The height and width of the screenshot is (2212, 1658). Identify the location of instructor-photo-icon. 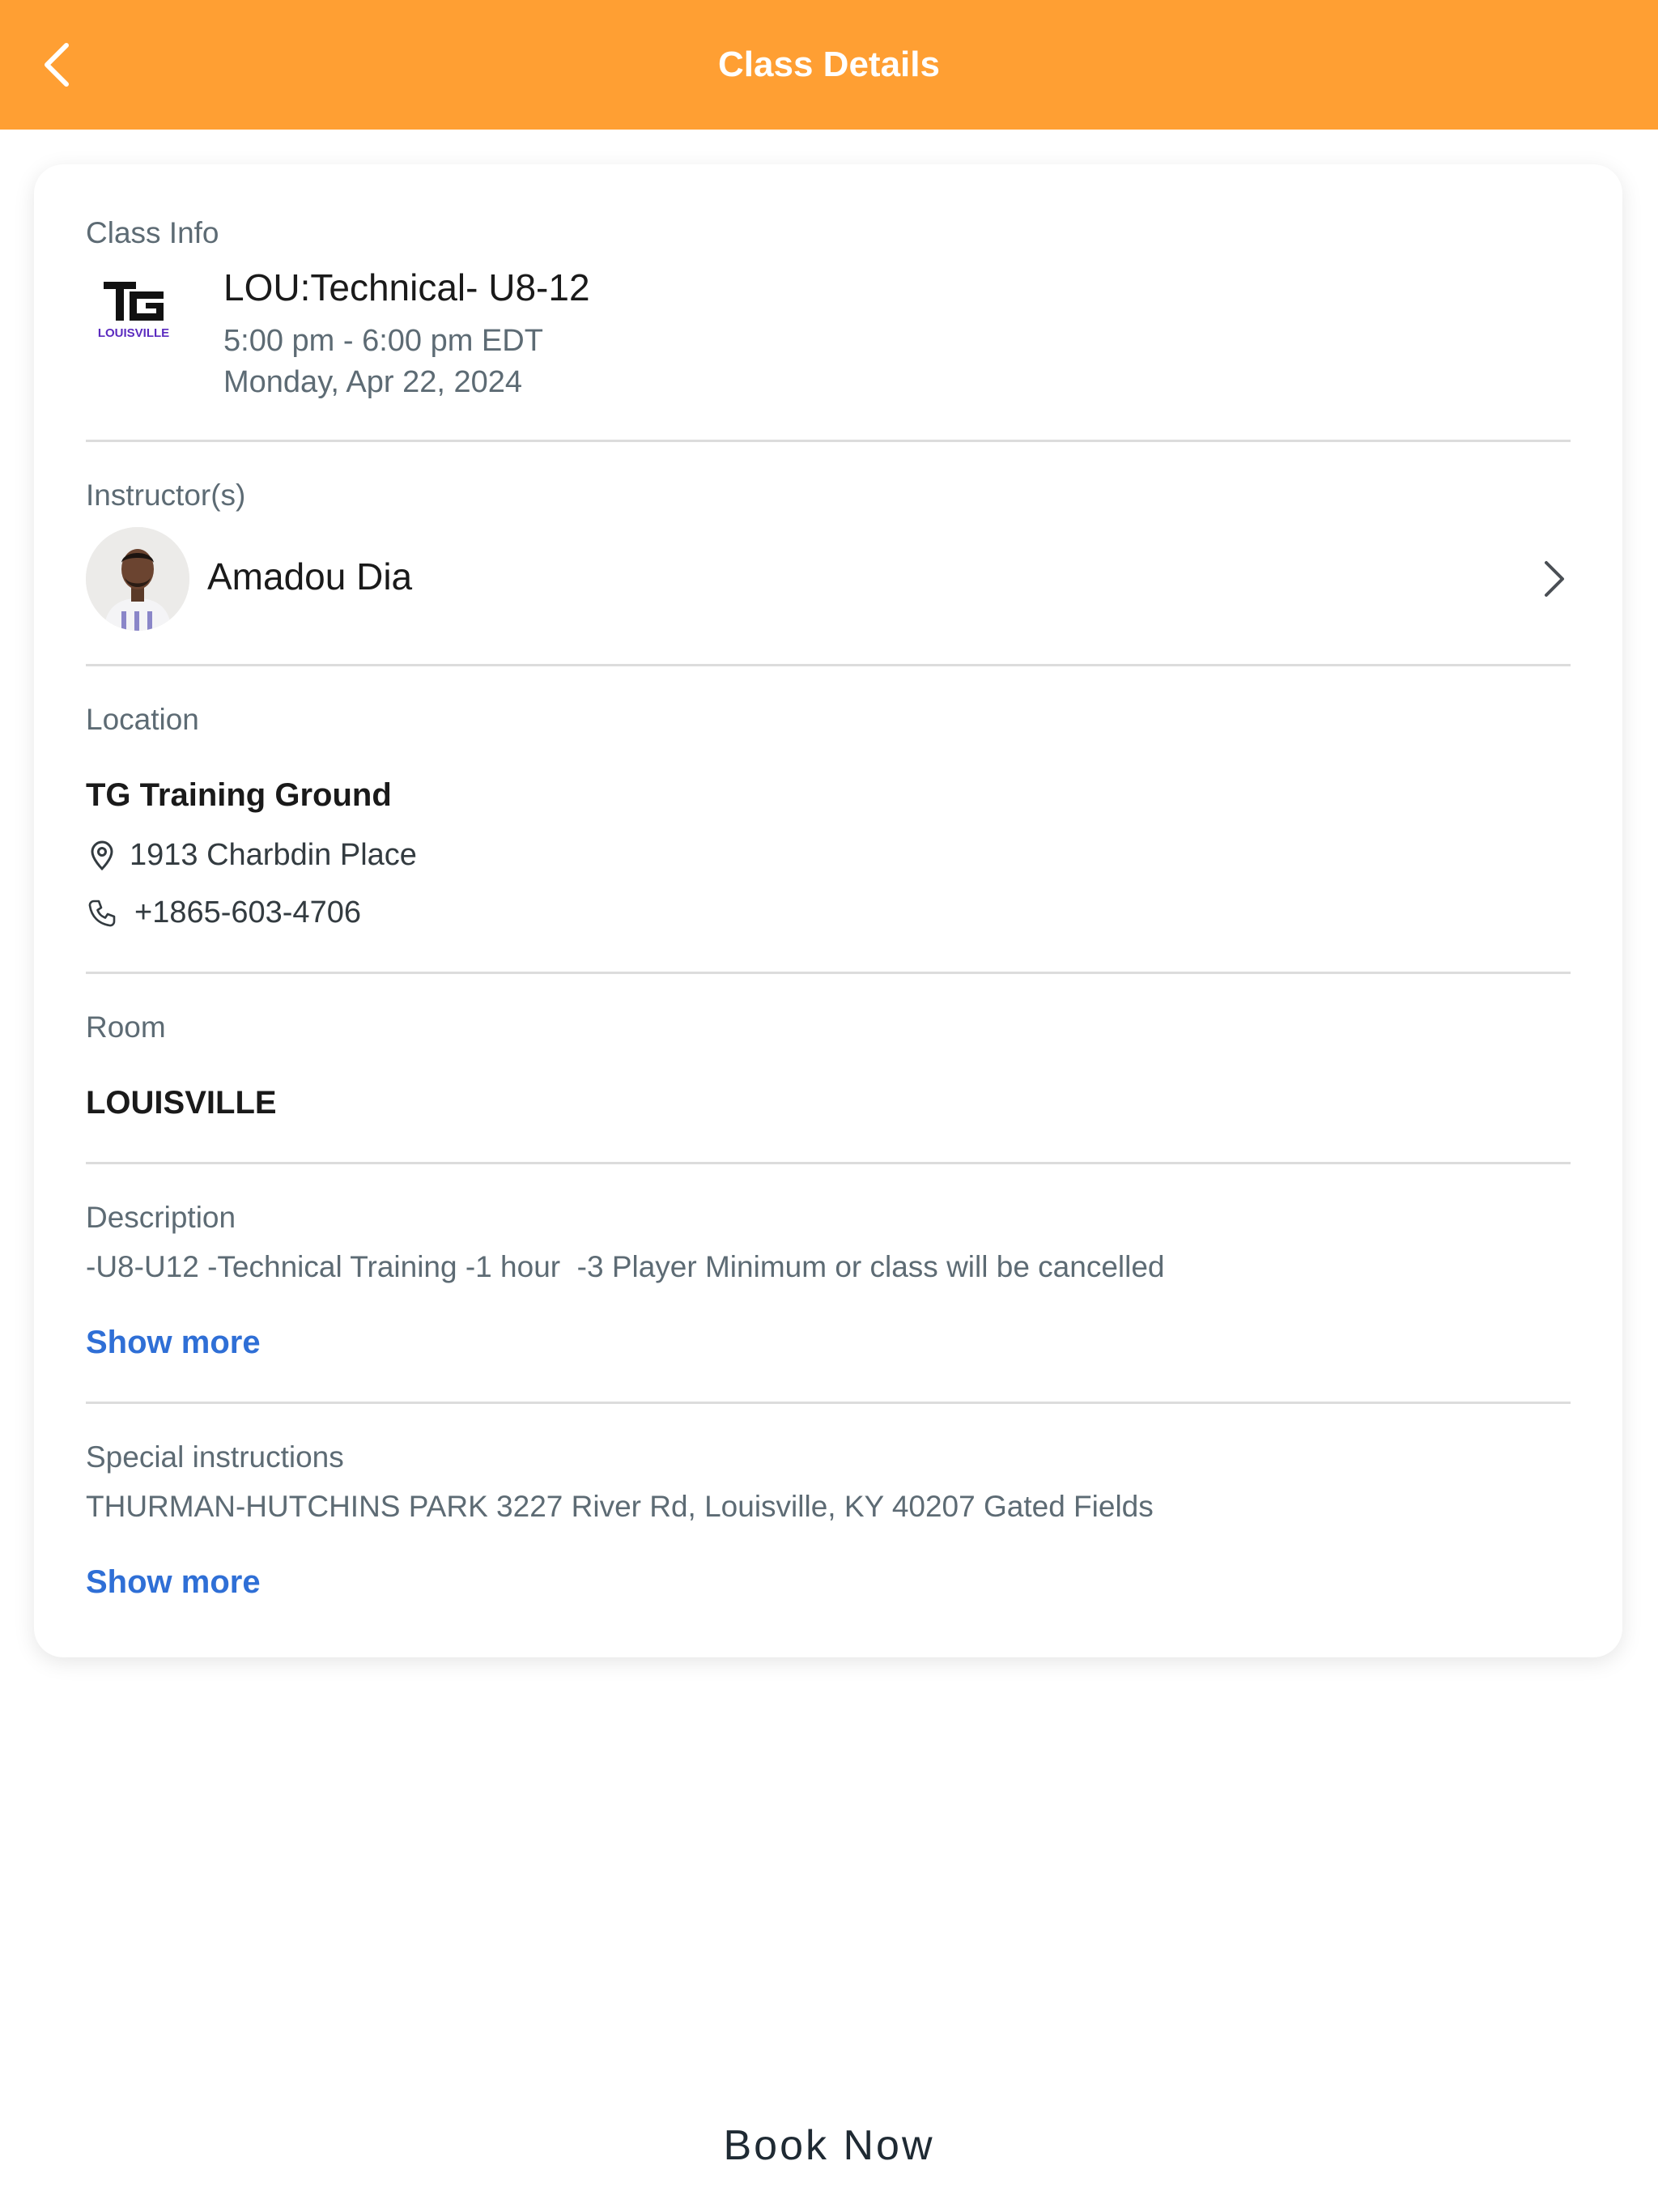
(137, 579).